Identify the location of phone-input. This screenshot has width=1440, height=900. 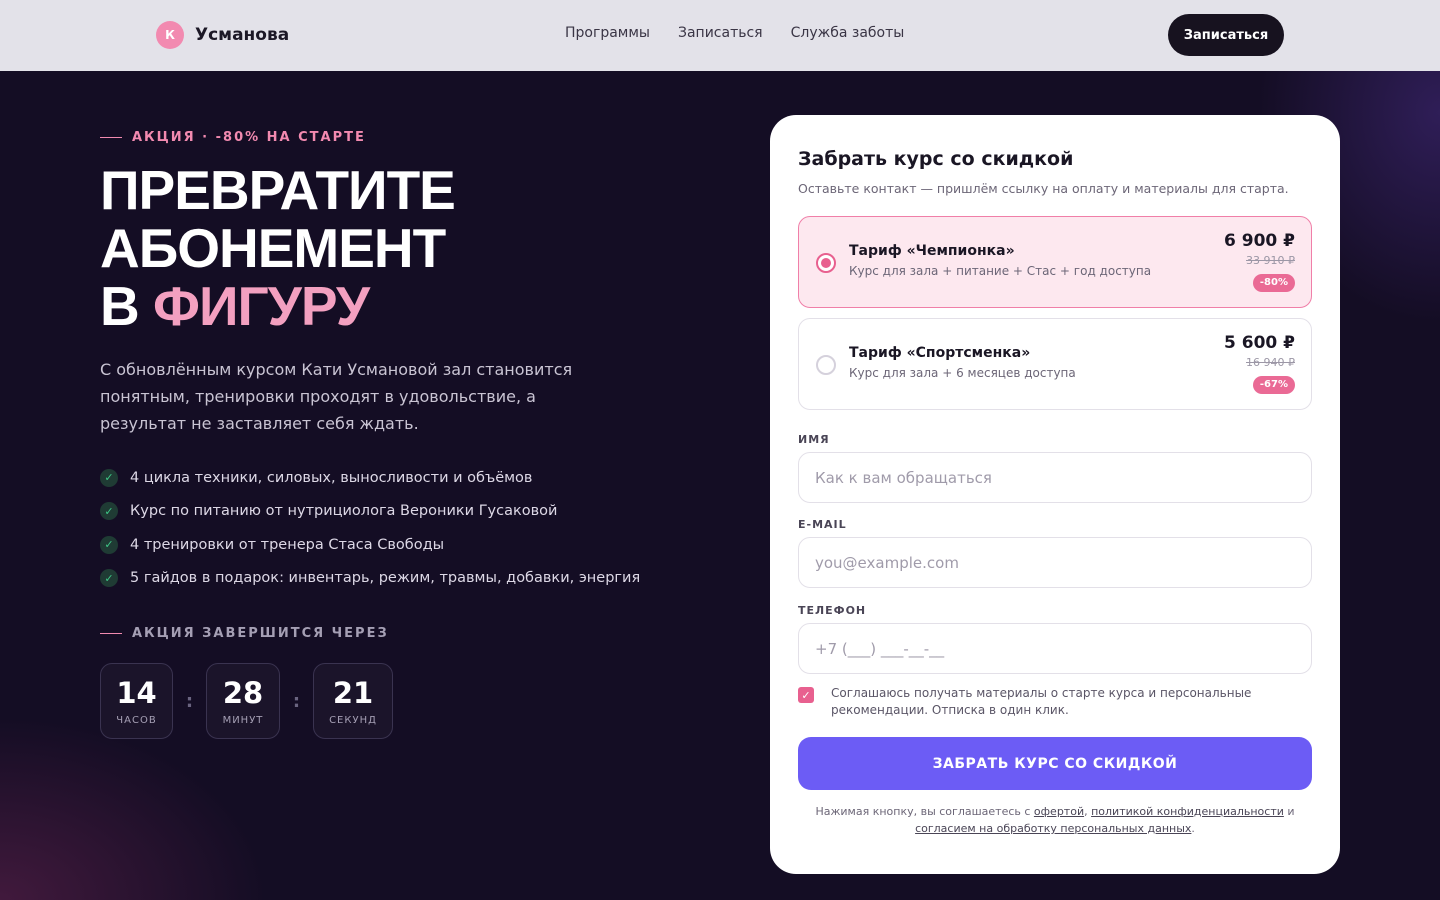
(1055, 648).